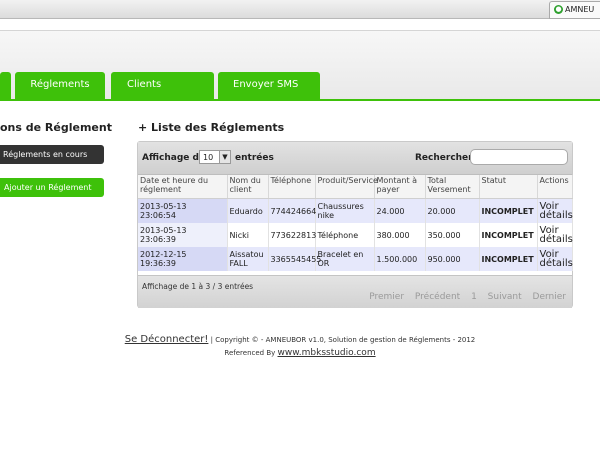  Describe the element at coordinates (446, 158) in the screenshot. I see `search-label: Rechercher:` at that location.